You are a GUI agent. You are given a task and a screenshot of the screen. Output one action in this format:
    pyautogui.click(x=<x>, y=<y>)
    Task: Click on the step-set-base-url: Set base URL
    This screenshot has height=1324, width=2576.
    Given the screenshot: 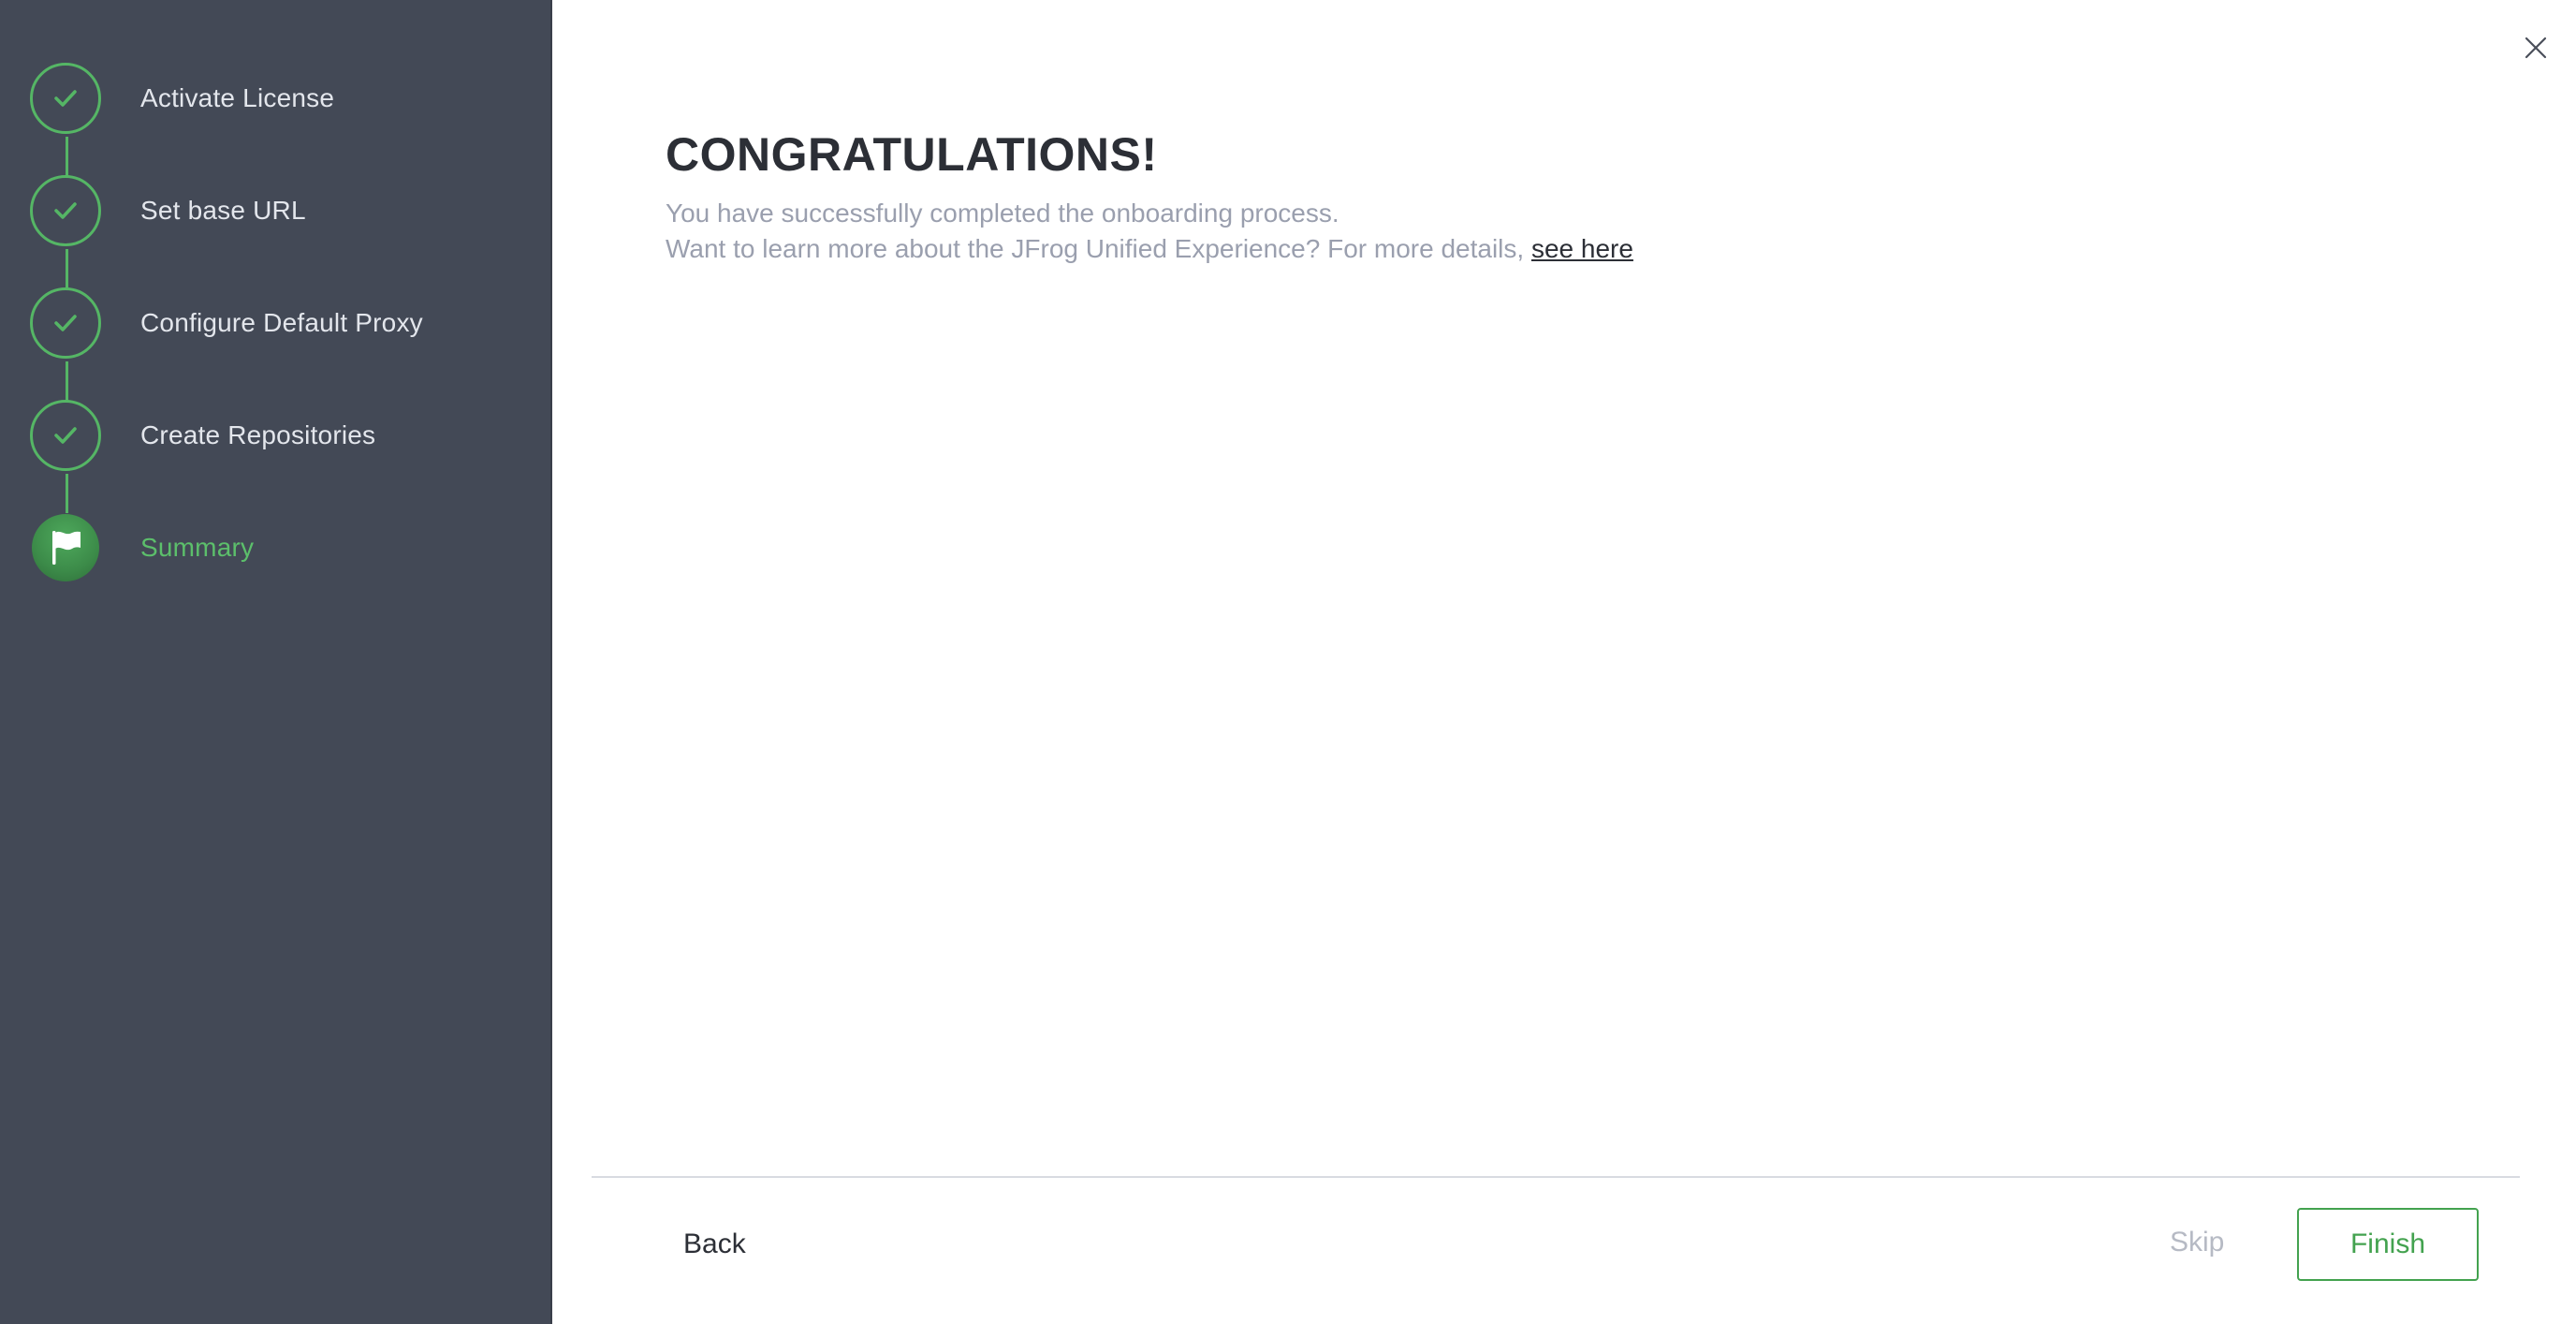 What is the action you would take?
    pyautogui.click(x=168, y=210)
    